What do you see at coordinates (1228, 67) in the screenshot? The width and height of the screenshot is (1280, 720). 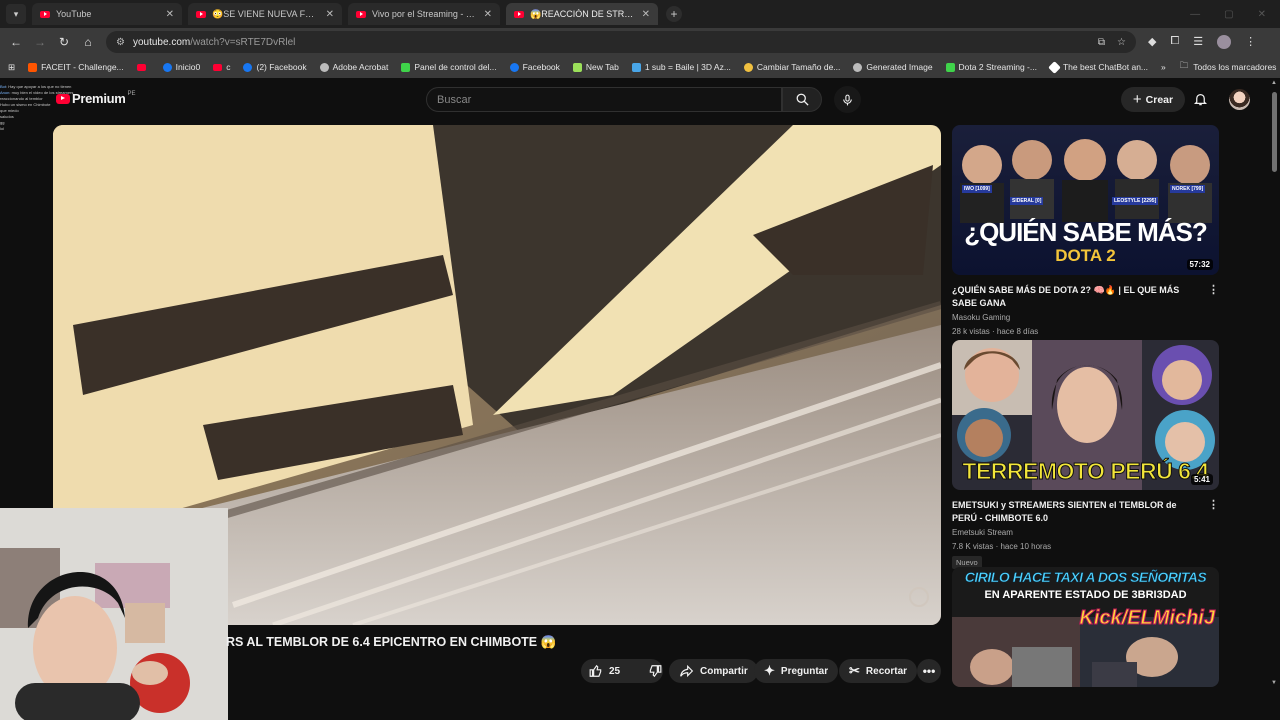 I see `all-bookmarks-button: 🗀 Todos los marcadores` at bounding box center [1228, 67].